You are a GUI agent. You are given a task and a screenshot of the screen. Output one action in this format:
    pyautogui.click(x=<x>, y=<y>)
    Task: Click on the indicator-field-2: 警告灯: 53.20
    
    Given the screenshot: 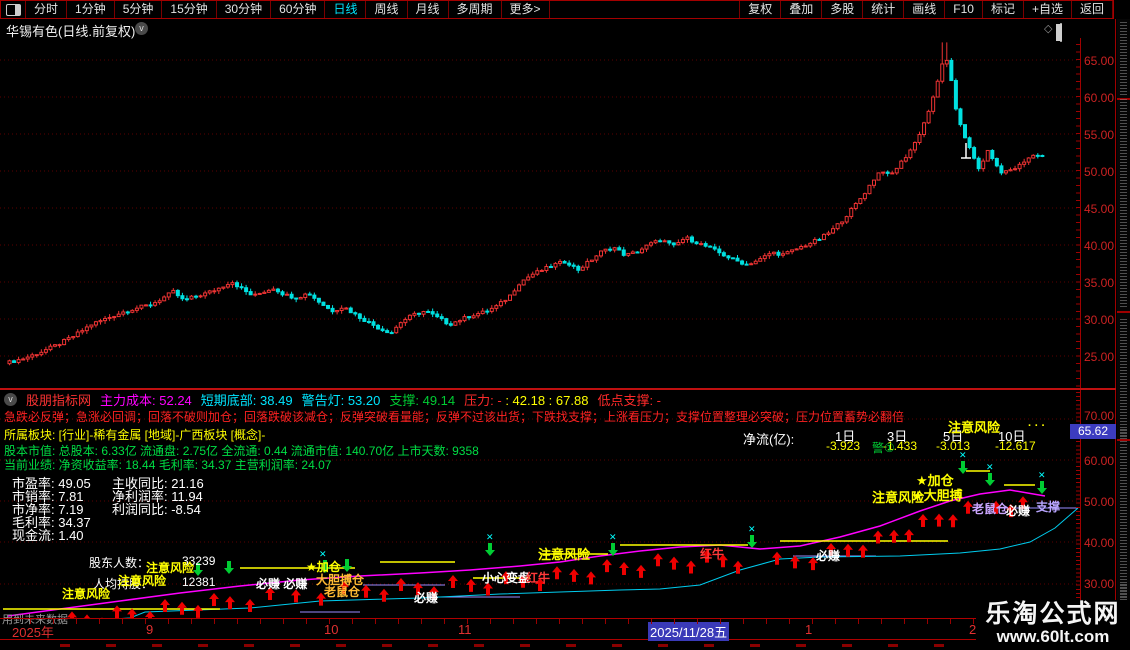 What is the action you would take?
    pyautogui.click(x=341, y=399)
    